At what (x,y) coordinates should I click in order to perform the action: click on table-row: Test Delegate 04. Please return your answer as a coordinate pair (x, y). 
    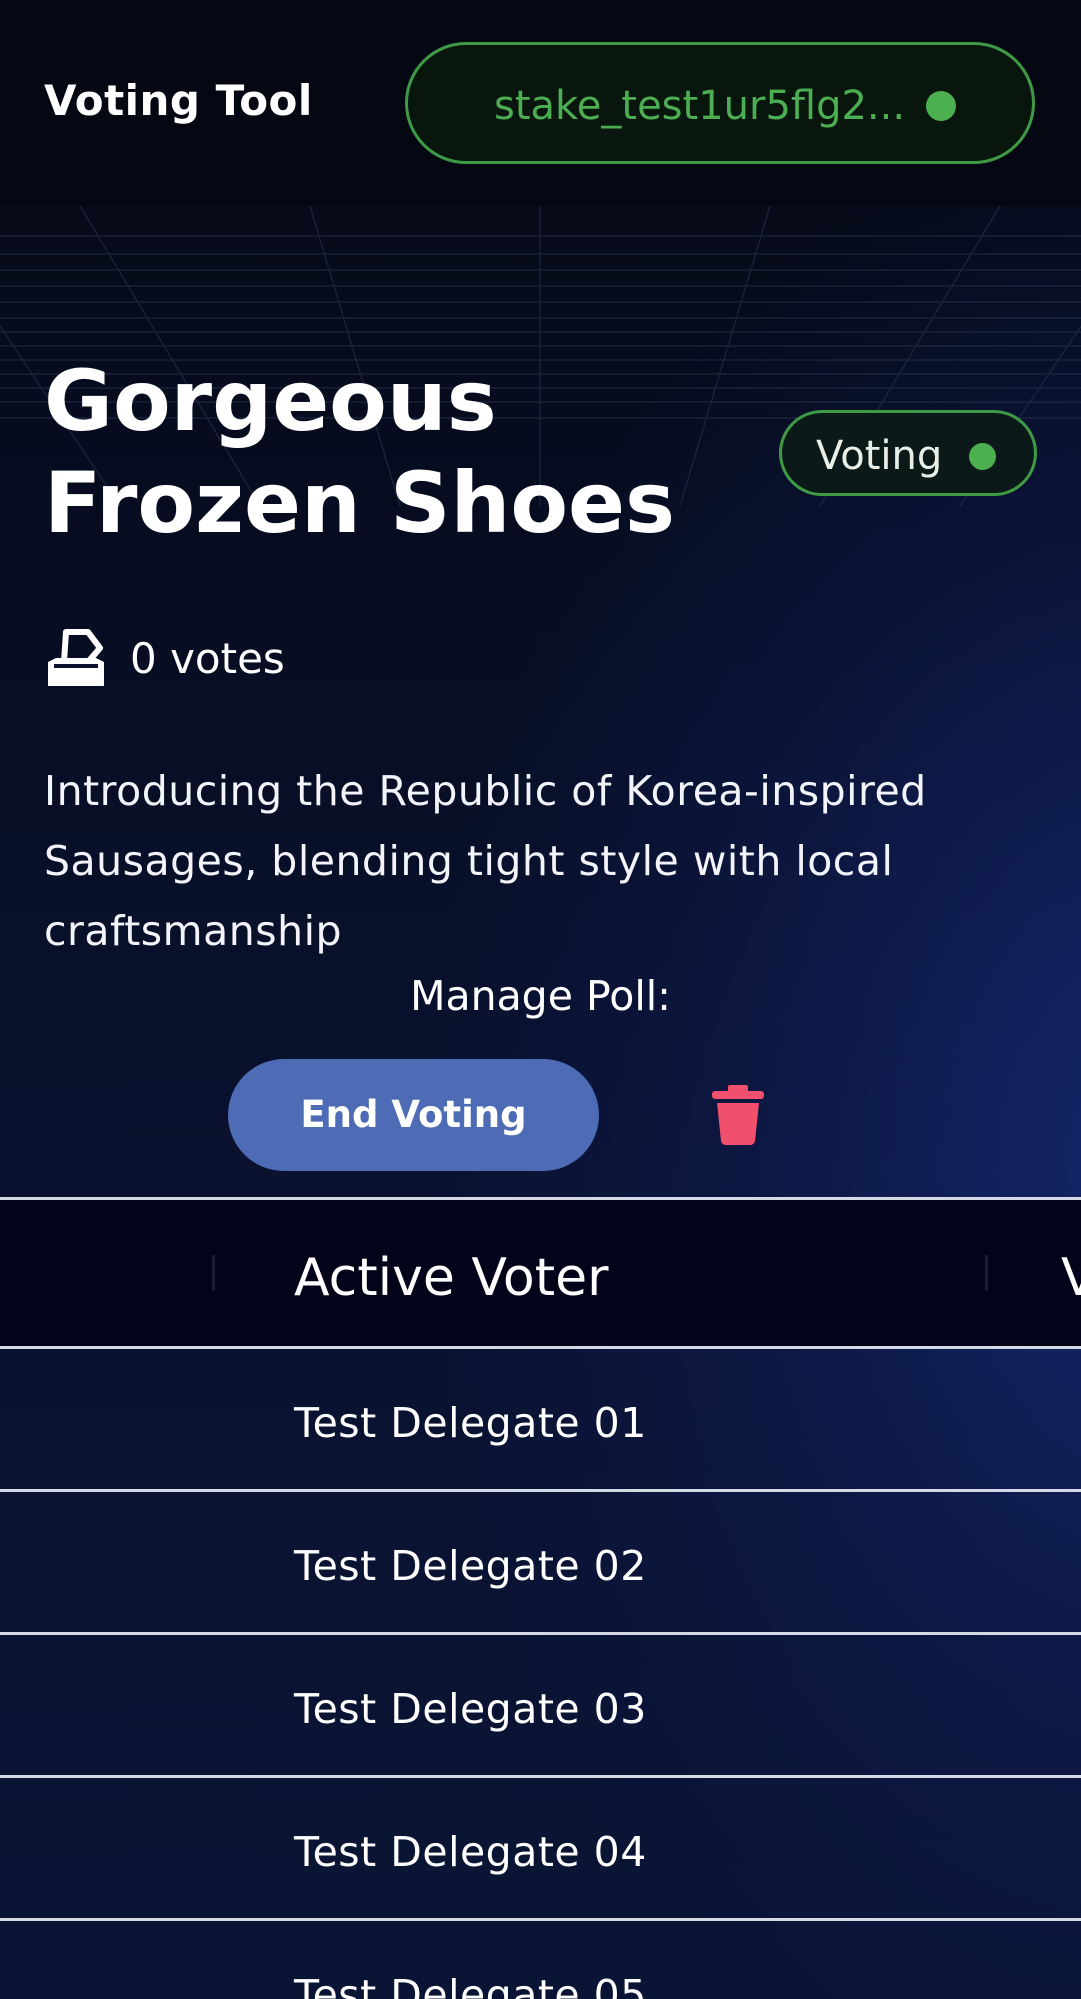
    Looking at the image, I should click on (540, 1849).